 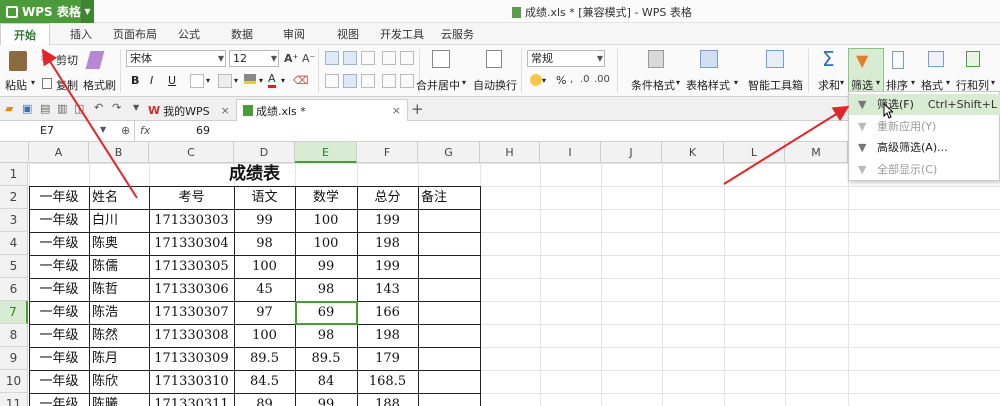 I want to click on merge-center-icon, so click(x=441, y=59).